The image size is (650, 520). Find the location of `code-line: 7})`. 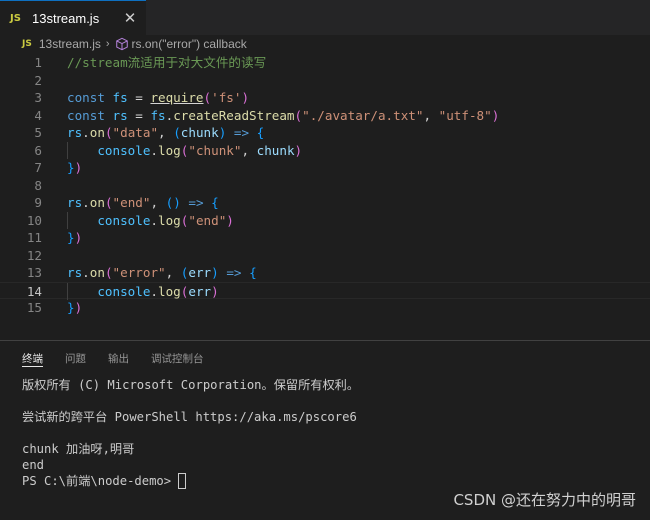

code-line: 7}) is located at coordinates (325, 168).